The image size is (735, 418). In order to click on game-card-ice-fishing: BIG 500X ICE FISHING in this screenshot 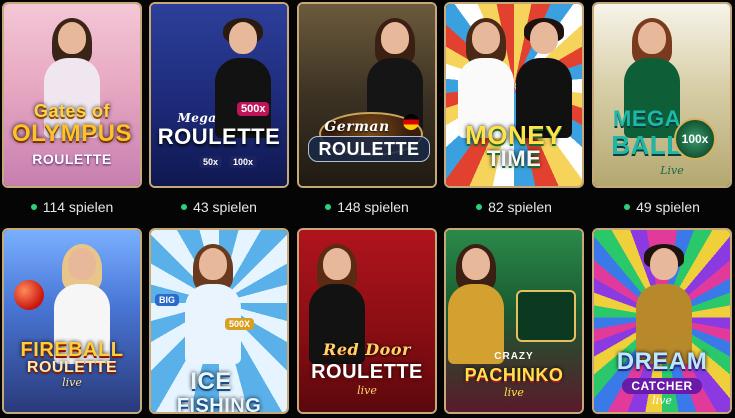, I will do `click(219, 321)`.